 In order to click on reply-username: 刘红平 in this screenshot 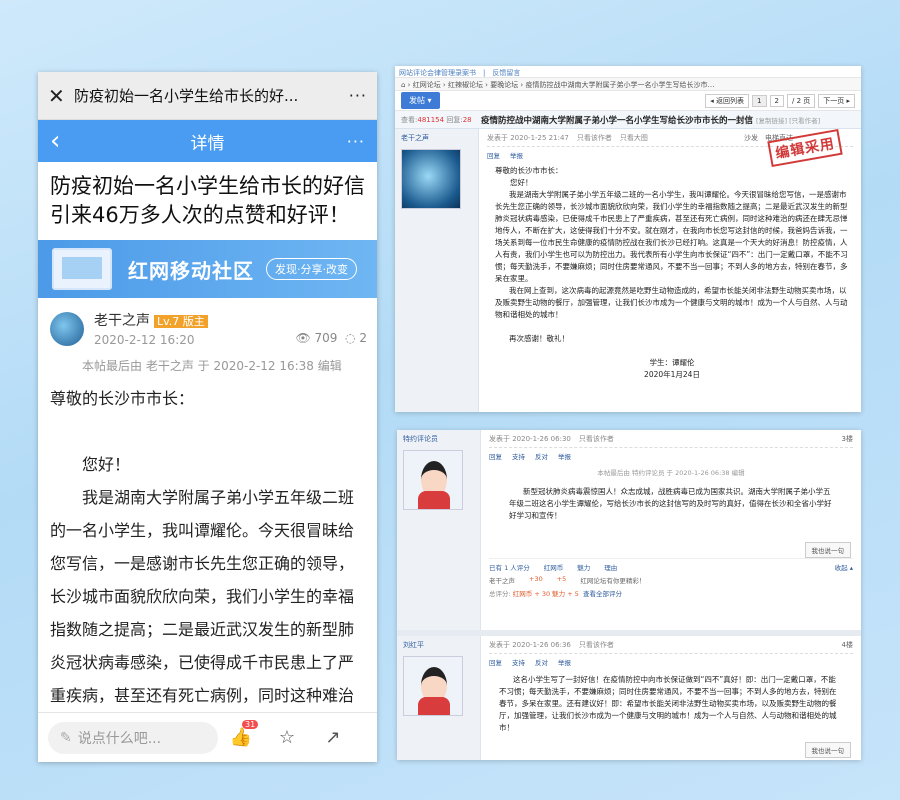, I will do `click(438, 645)`.